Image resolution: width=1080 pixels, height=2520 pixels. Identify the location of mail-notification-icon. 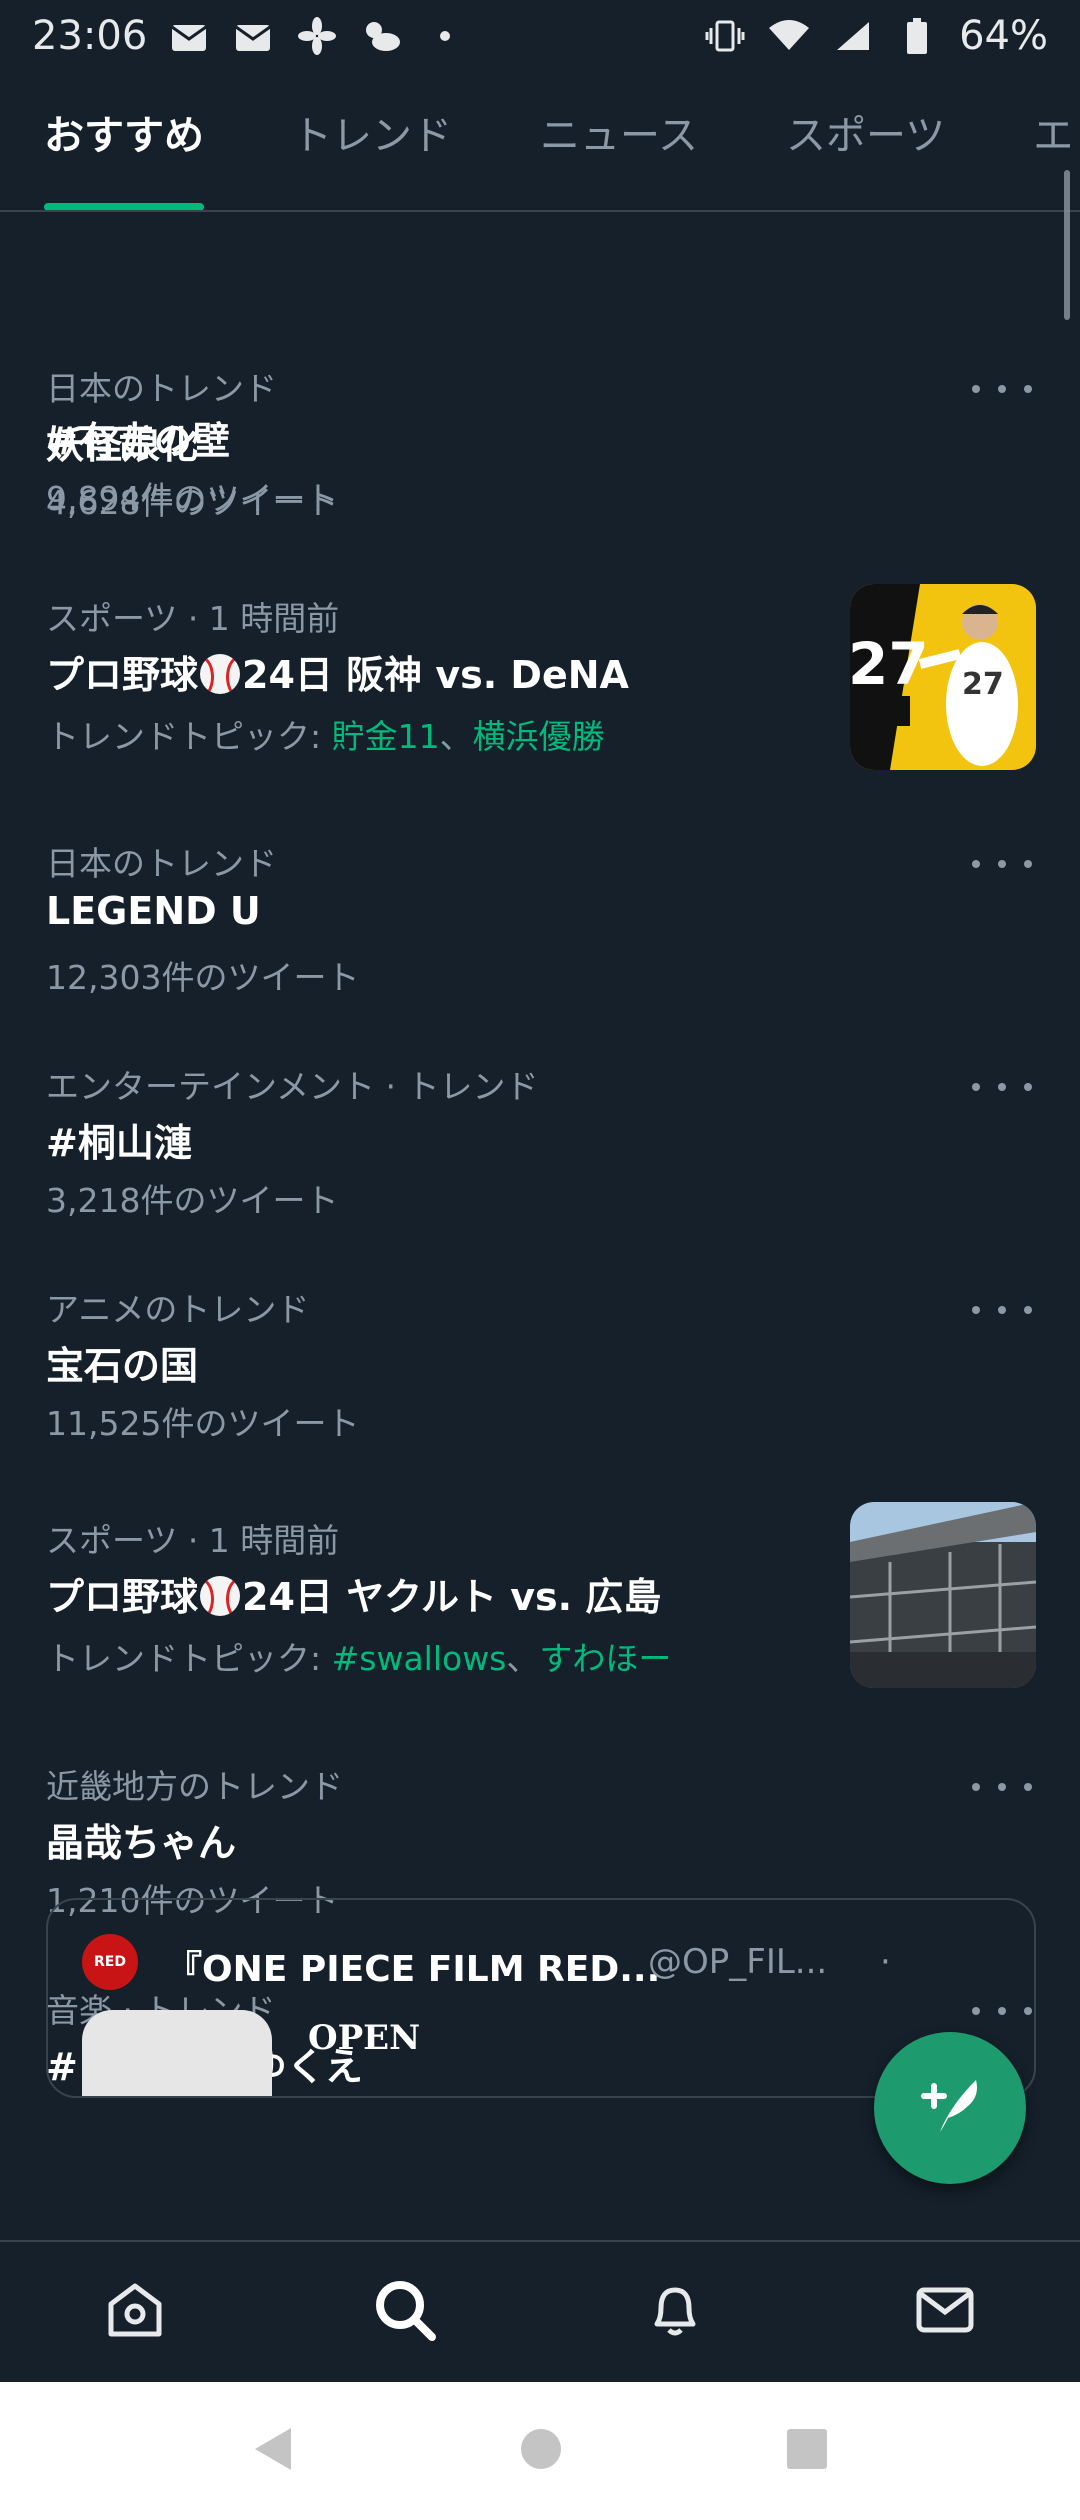
(189, 36).